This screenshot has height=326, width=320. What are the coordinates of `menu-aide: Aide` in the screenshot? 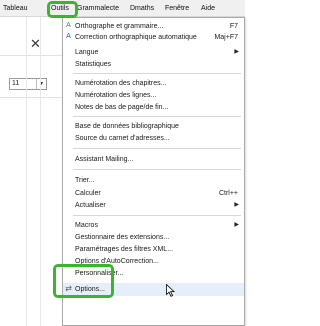 It's located at (208, 9).